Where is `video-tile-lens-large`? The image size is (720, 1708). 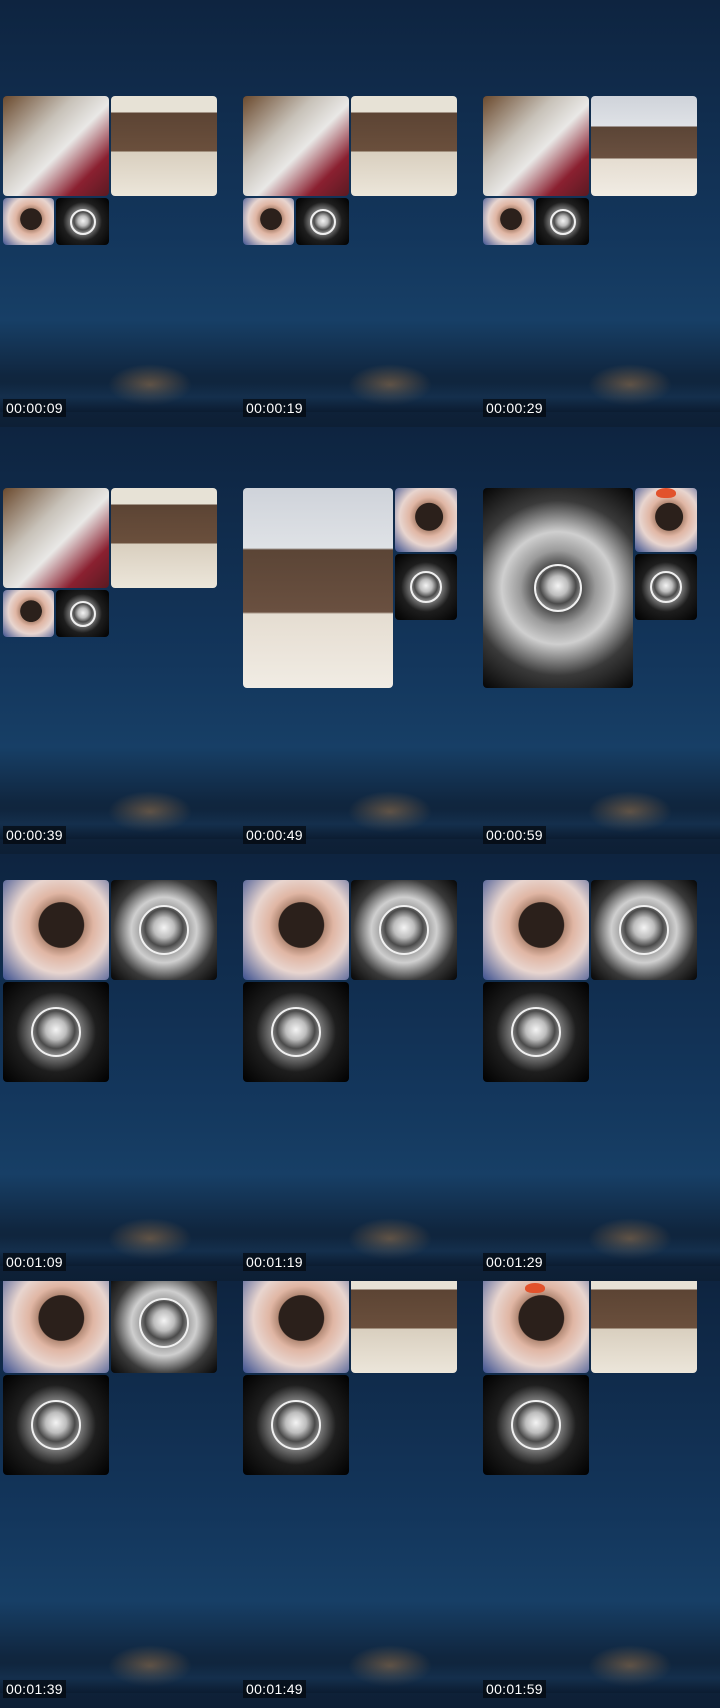 video-tile-lens-large is located at coordinates (558, 588).